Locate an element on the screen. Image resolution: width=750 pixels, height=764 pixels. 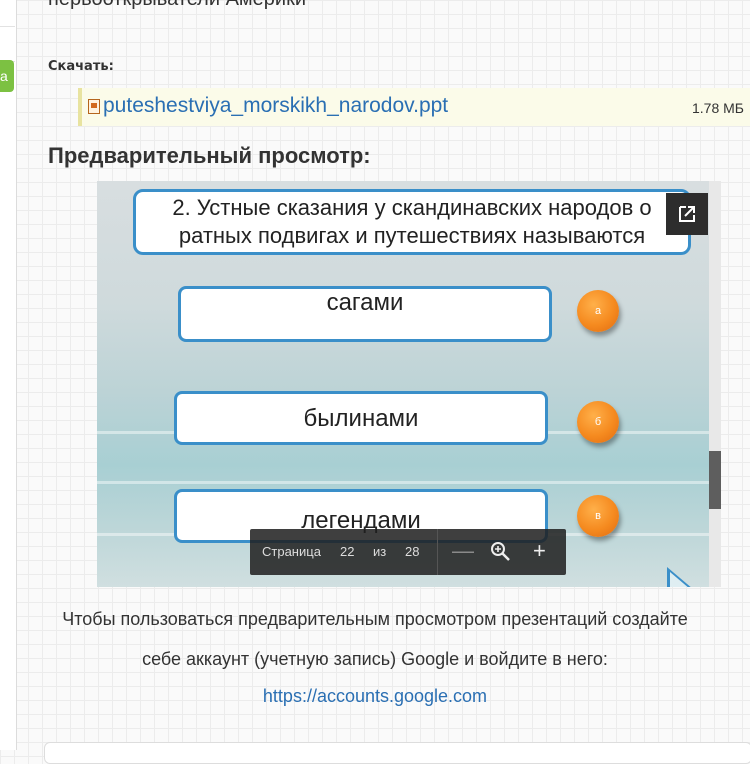
answer-marker-c: в is located at coordinates (598, 516).